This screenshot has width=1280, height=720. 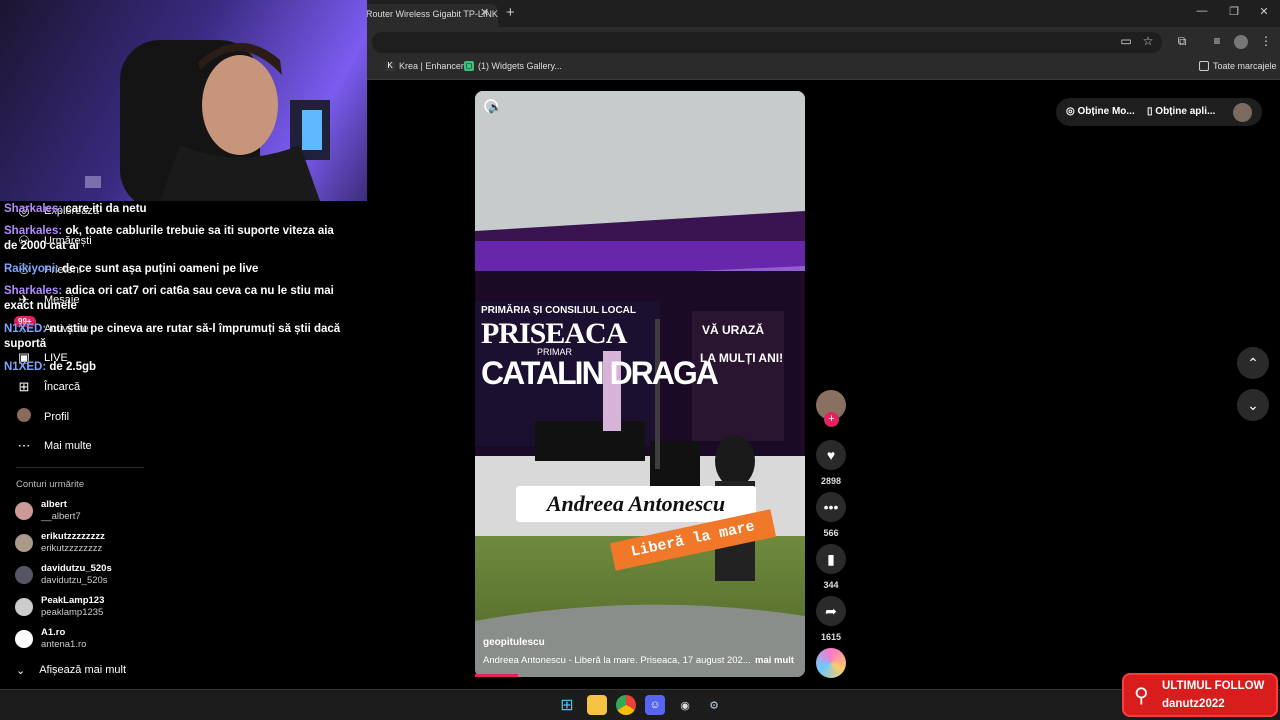 What do you see at coordinates (54, 446) in the screenshot?
I see `sidebar-item-more: ⋯ Mai multe` at bounding box center [54, 446].